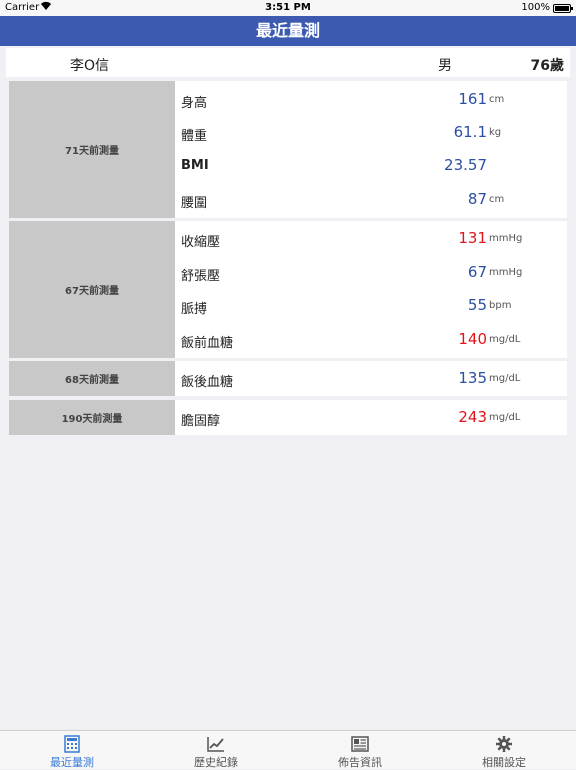 The image size is (576, 770). Describe the element at coordinates (445, 66) in the screenshot. I see `patient-gender: 男` at that location.